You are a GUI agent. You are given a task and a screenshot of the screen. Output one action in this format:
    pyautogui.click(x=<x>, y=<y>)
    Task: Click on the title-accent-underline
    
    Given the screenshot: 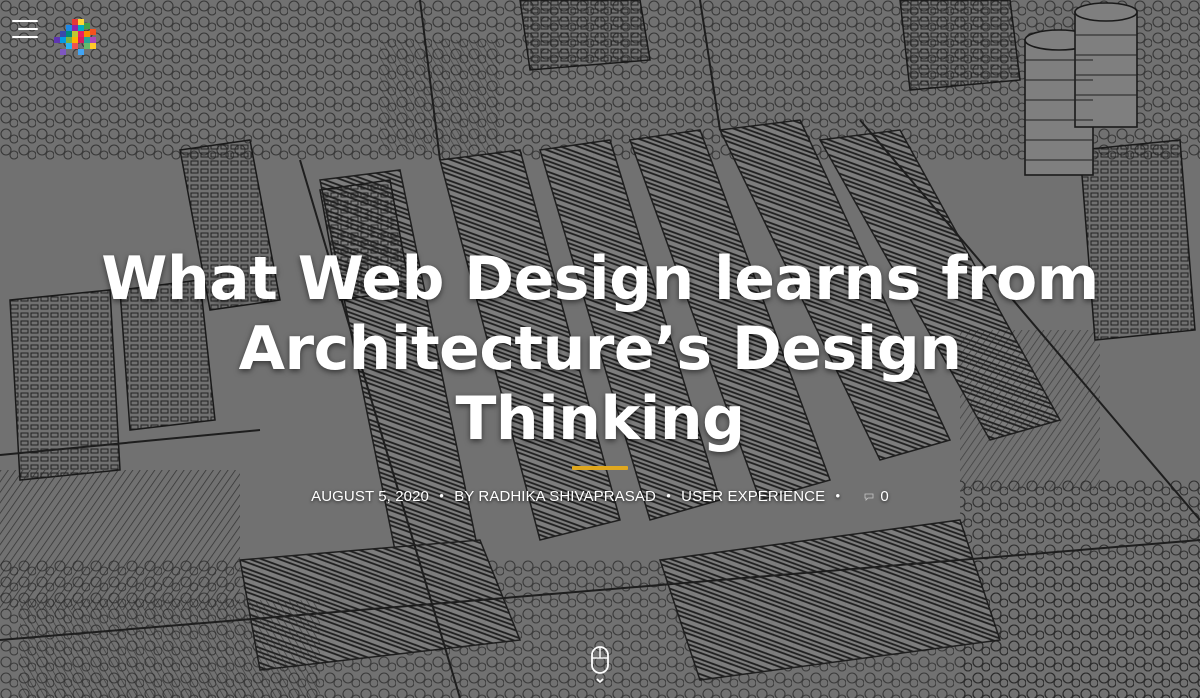 What is the action you would take?
    pyautogui.click(x=600, y=468)
    